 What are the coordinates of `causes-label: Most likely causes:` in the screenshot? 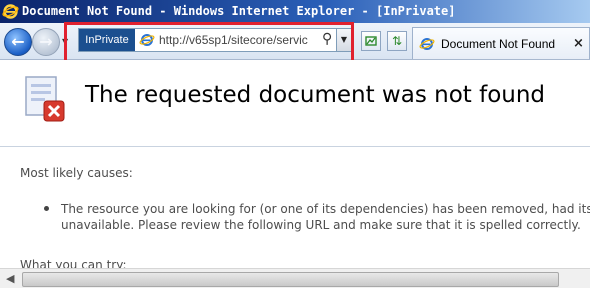 It's located at (76, 173).